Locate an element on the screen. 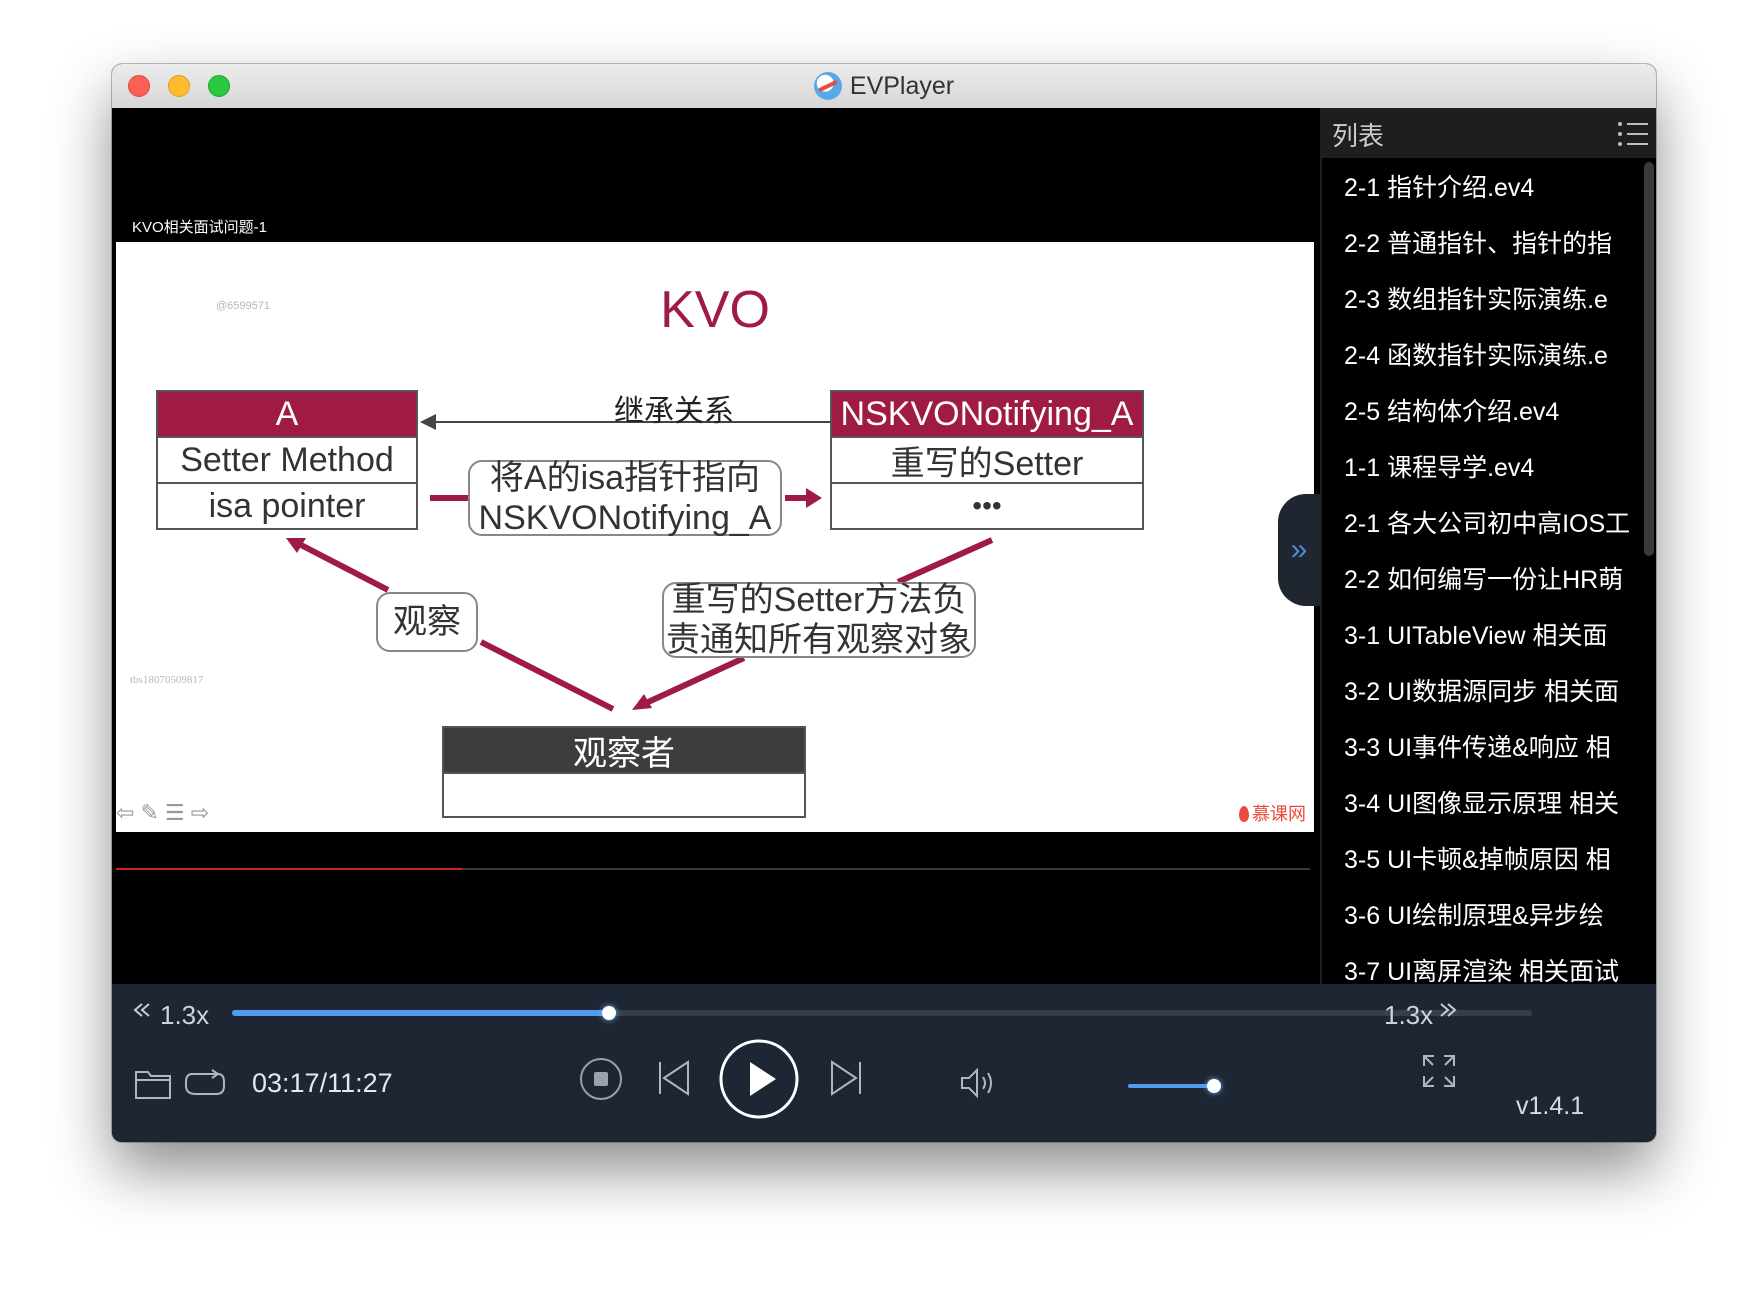  playlist-header: 列表 is located at coordinates (1489, 133).